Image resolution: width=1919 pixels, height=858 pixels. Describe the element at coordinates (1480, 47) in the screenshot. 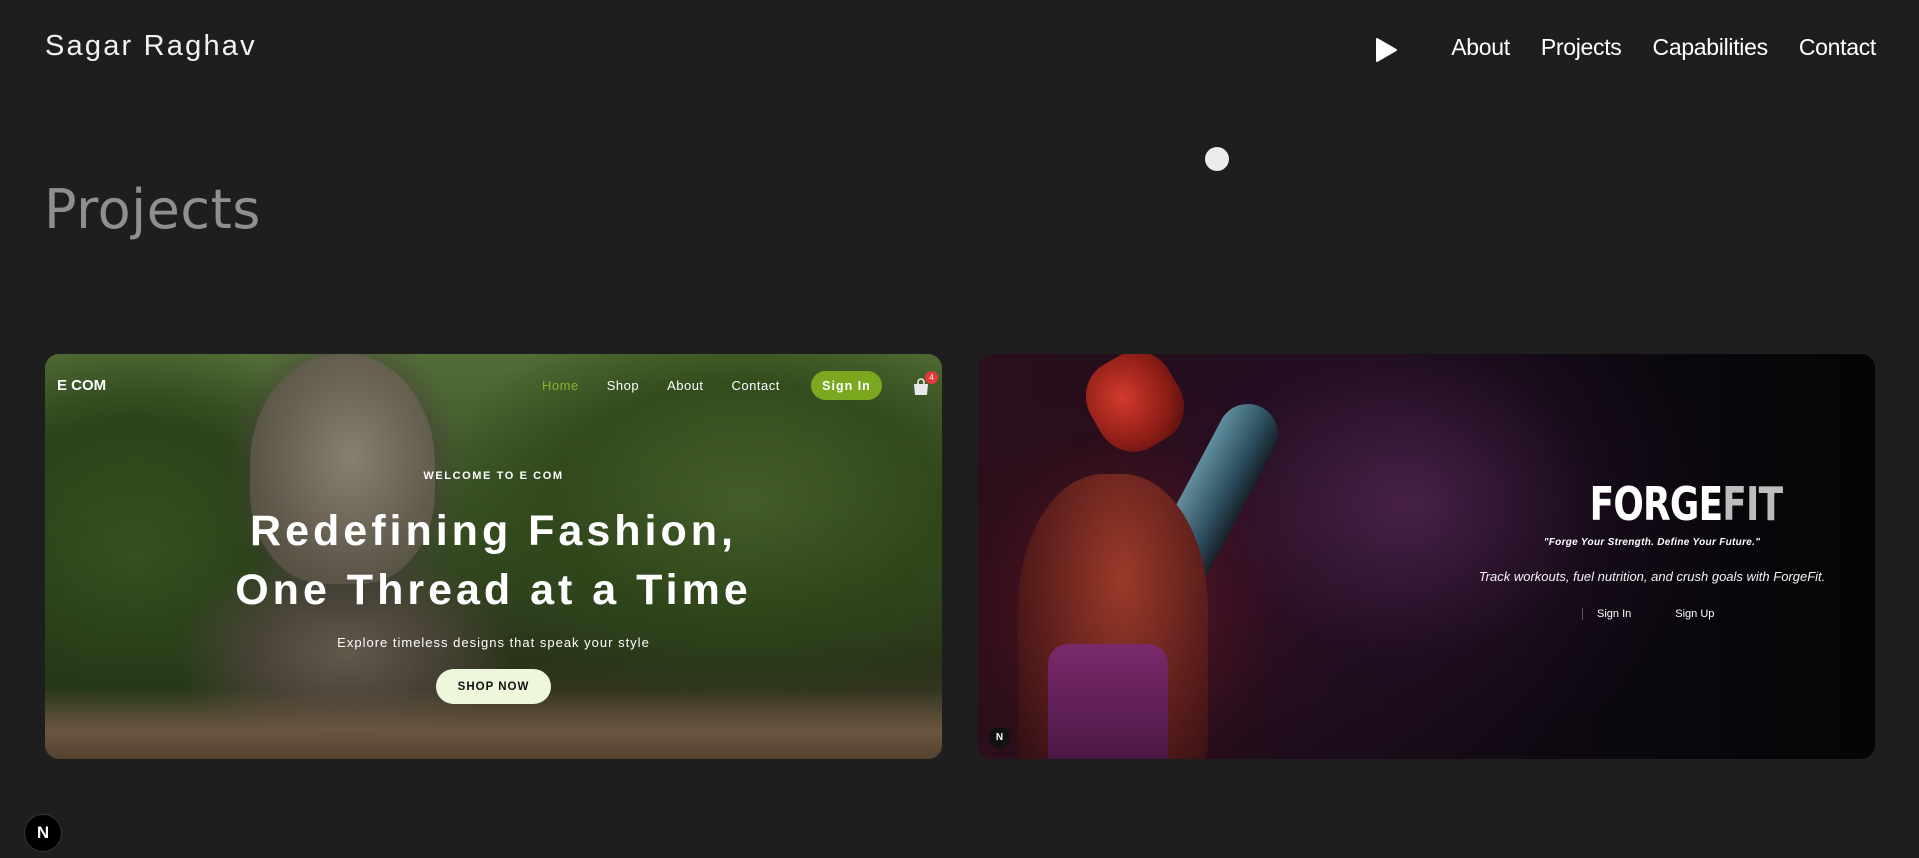

I see `nav-about: About` at that location.